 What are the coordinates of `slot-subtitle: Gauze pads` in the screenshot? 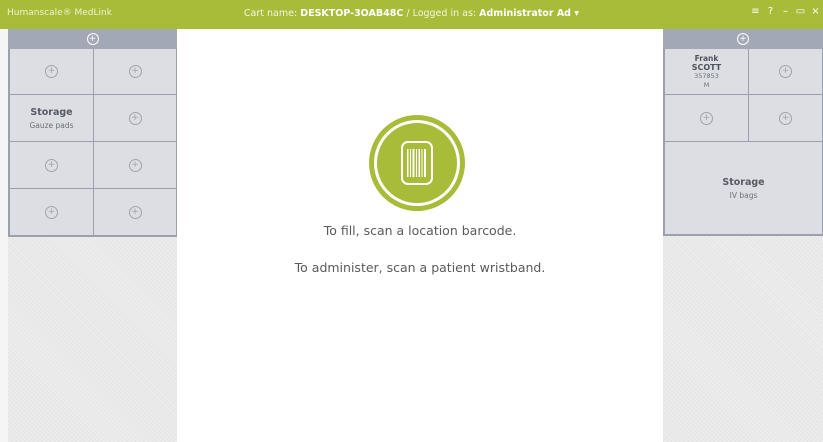 It's located at (51, 125).